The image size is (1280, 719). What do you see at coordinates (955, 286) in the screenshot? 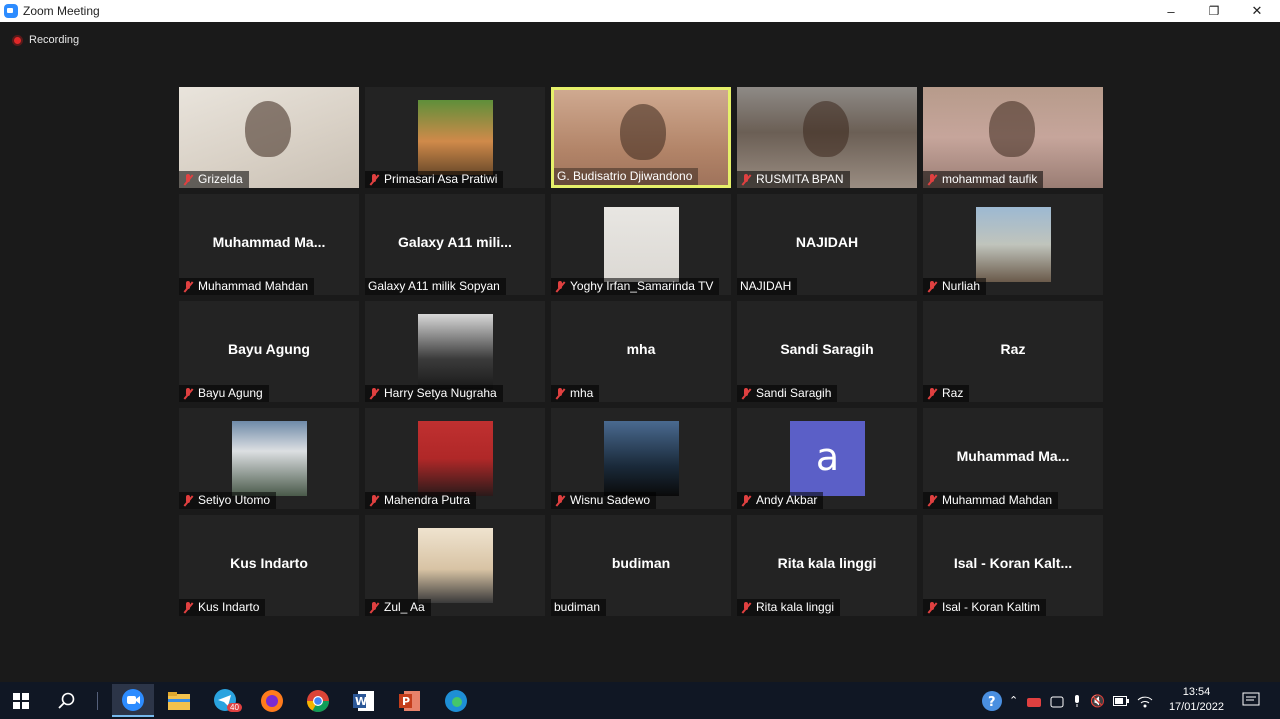
I see `participant-name-label: Nurliah` at bounding box center [955, 286].